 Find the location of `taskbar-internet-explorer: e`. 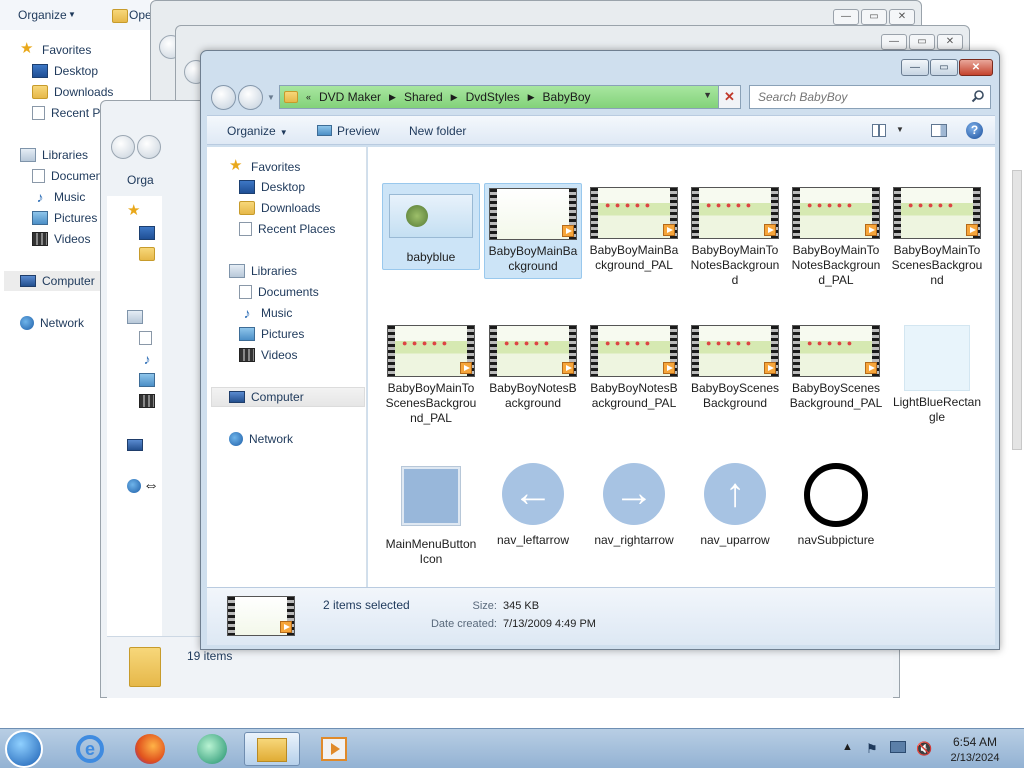

taskbar-internet-explorer: e is located at coordinates (90, 749).